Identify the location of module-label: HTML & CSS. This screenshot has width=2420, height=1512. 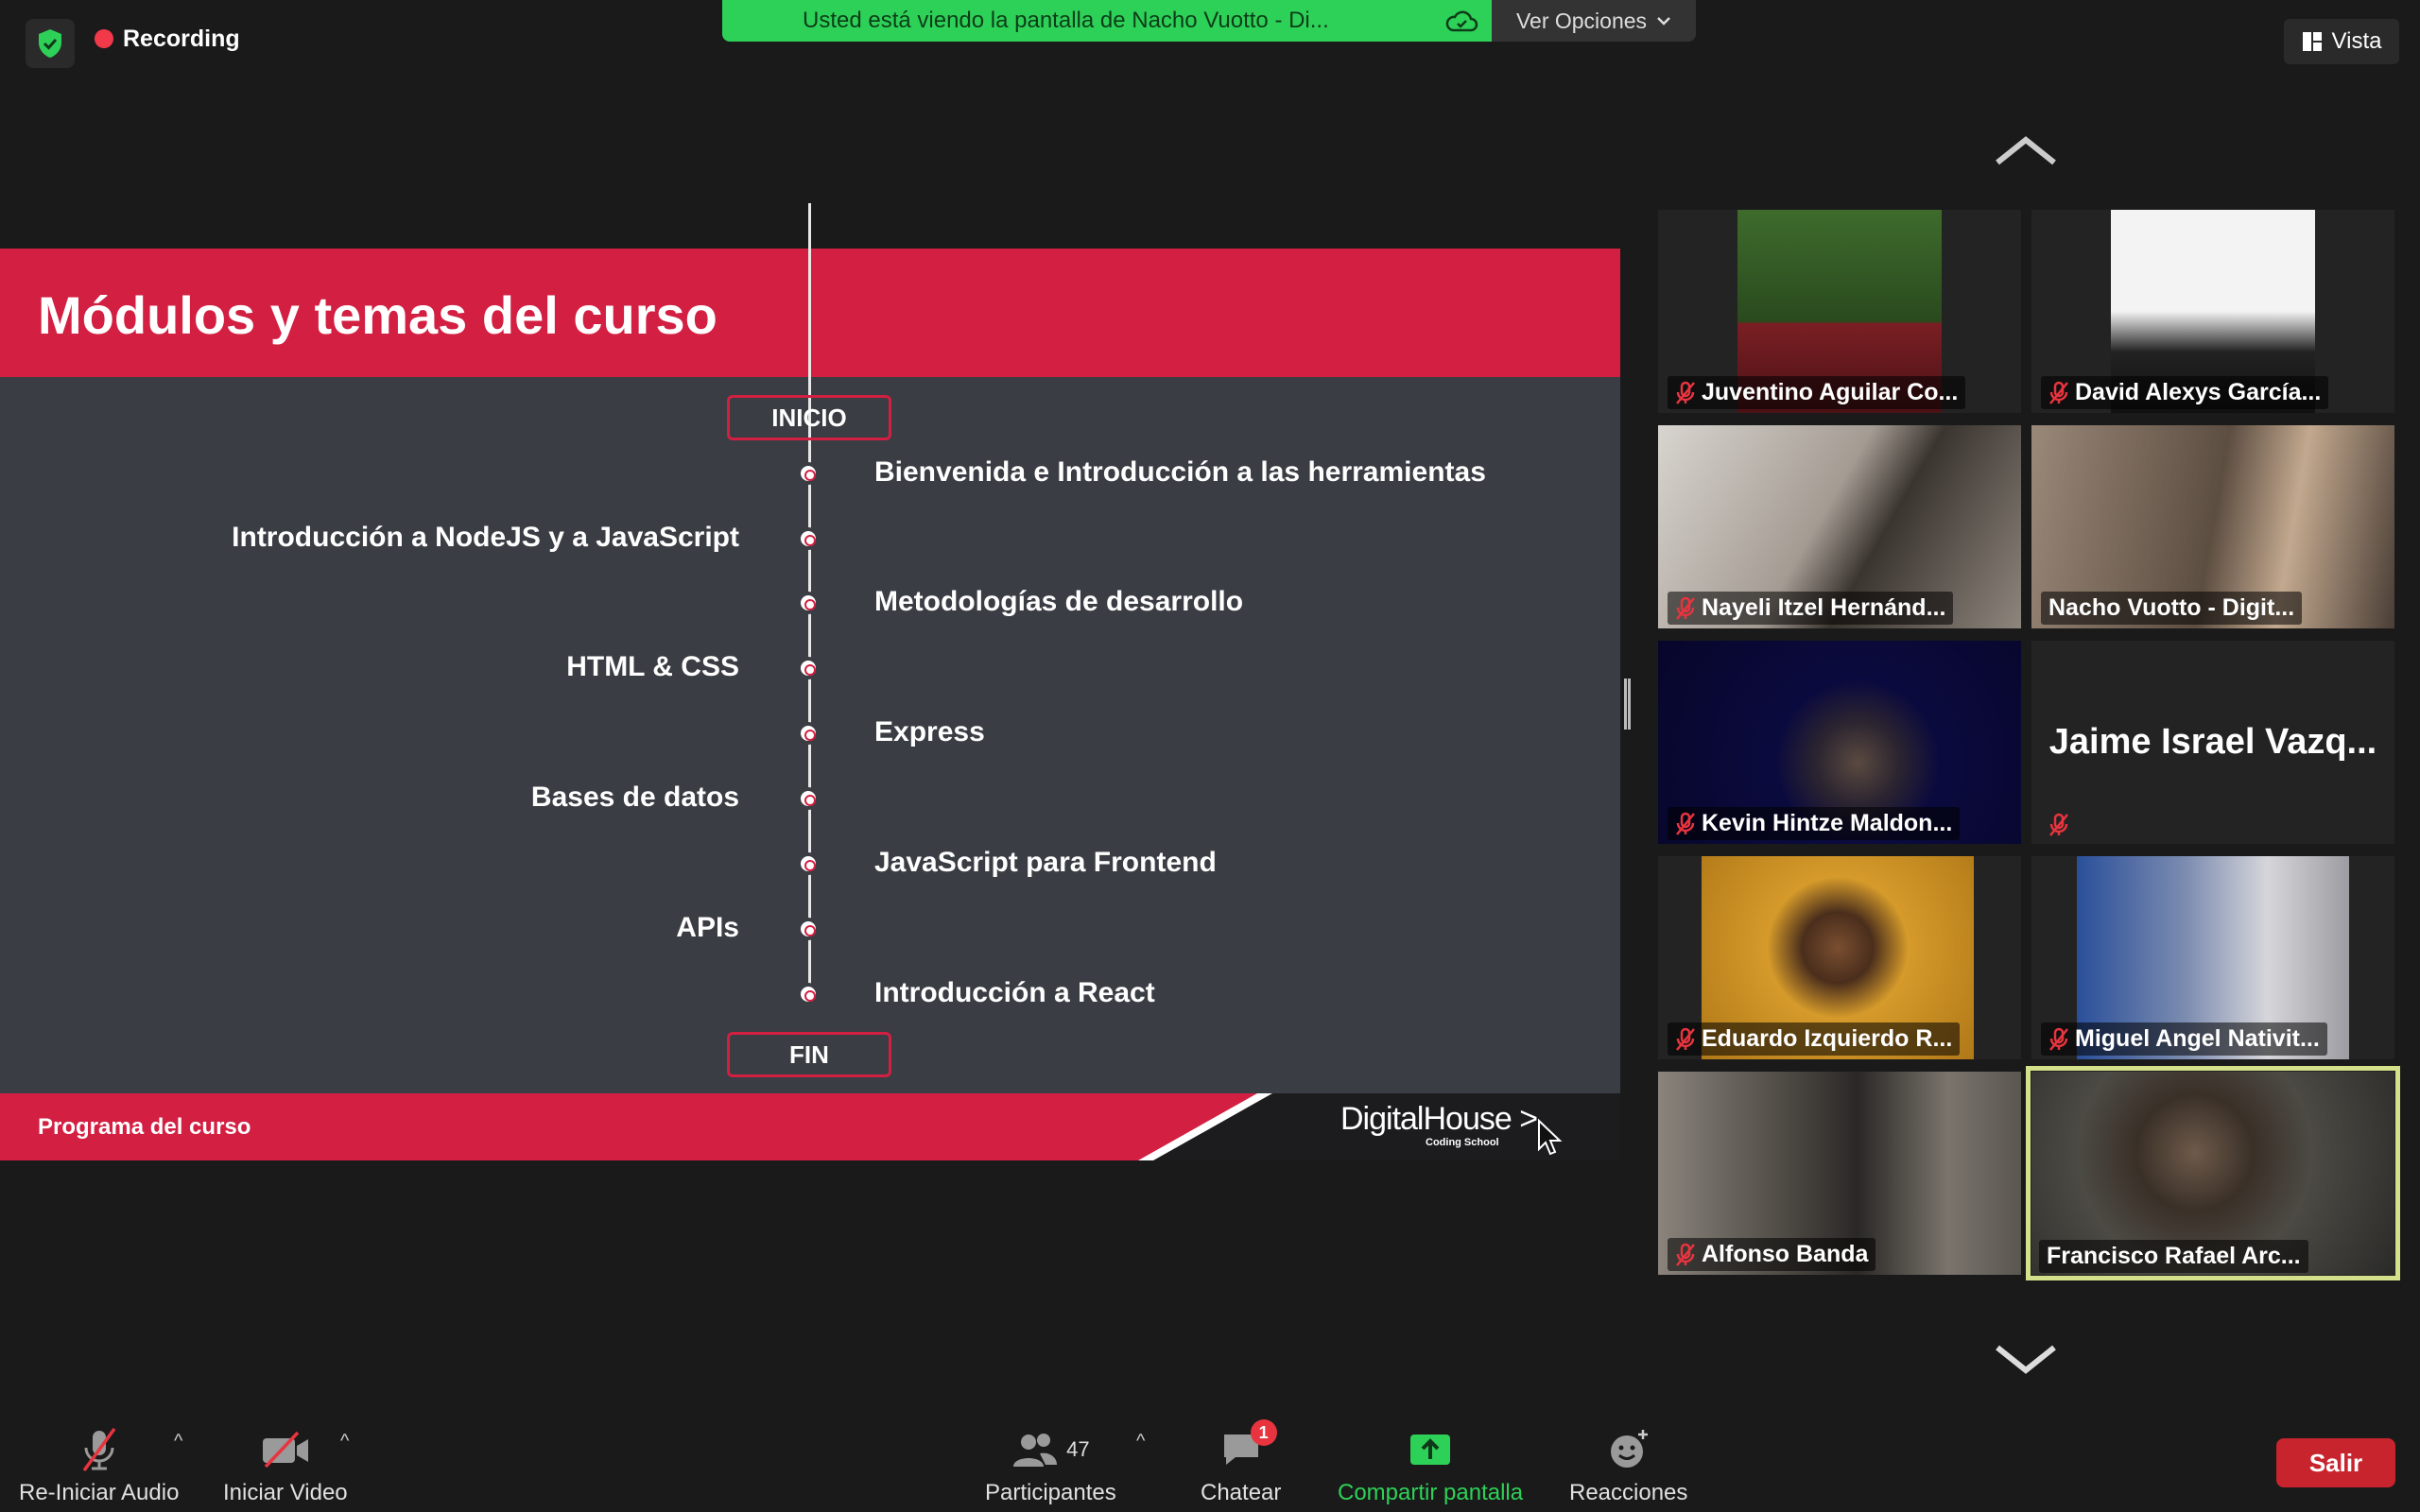
(653, 666).